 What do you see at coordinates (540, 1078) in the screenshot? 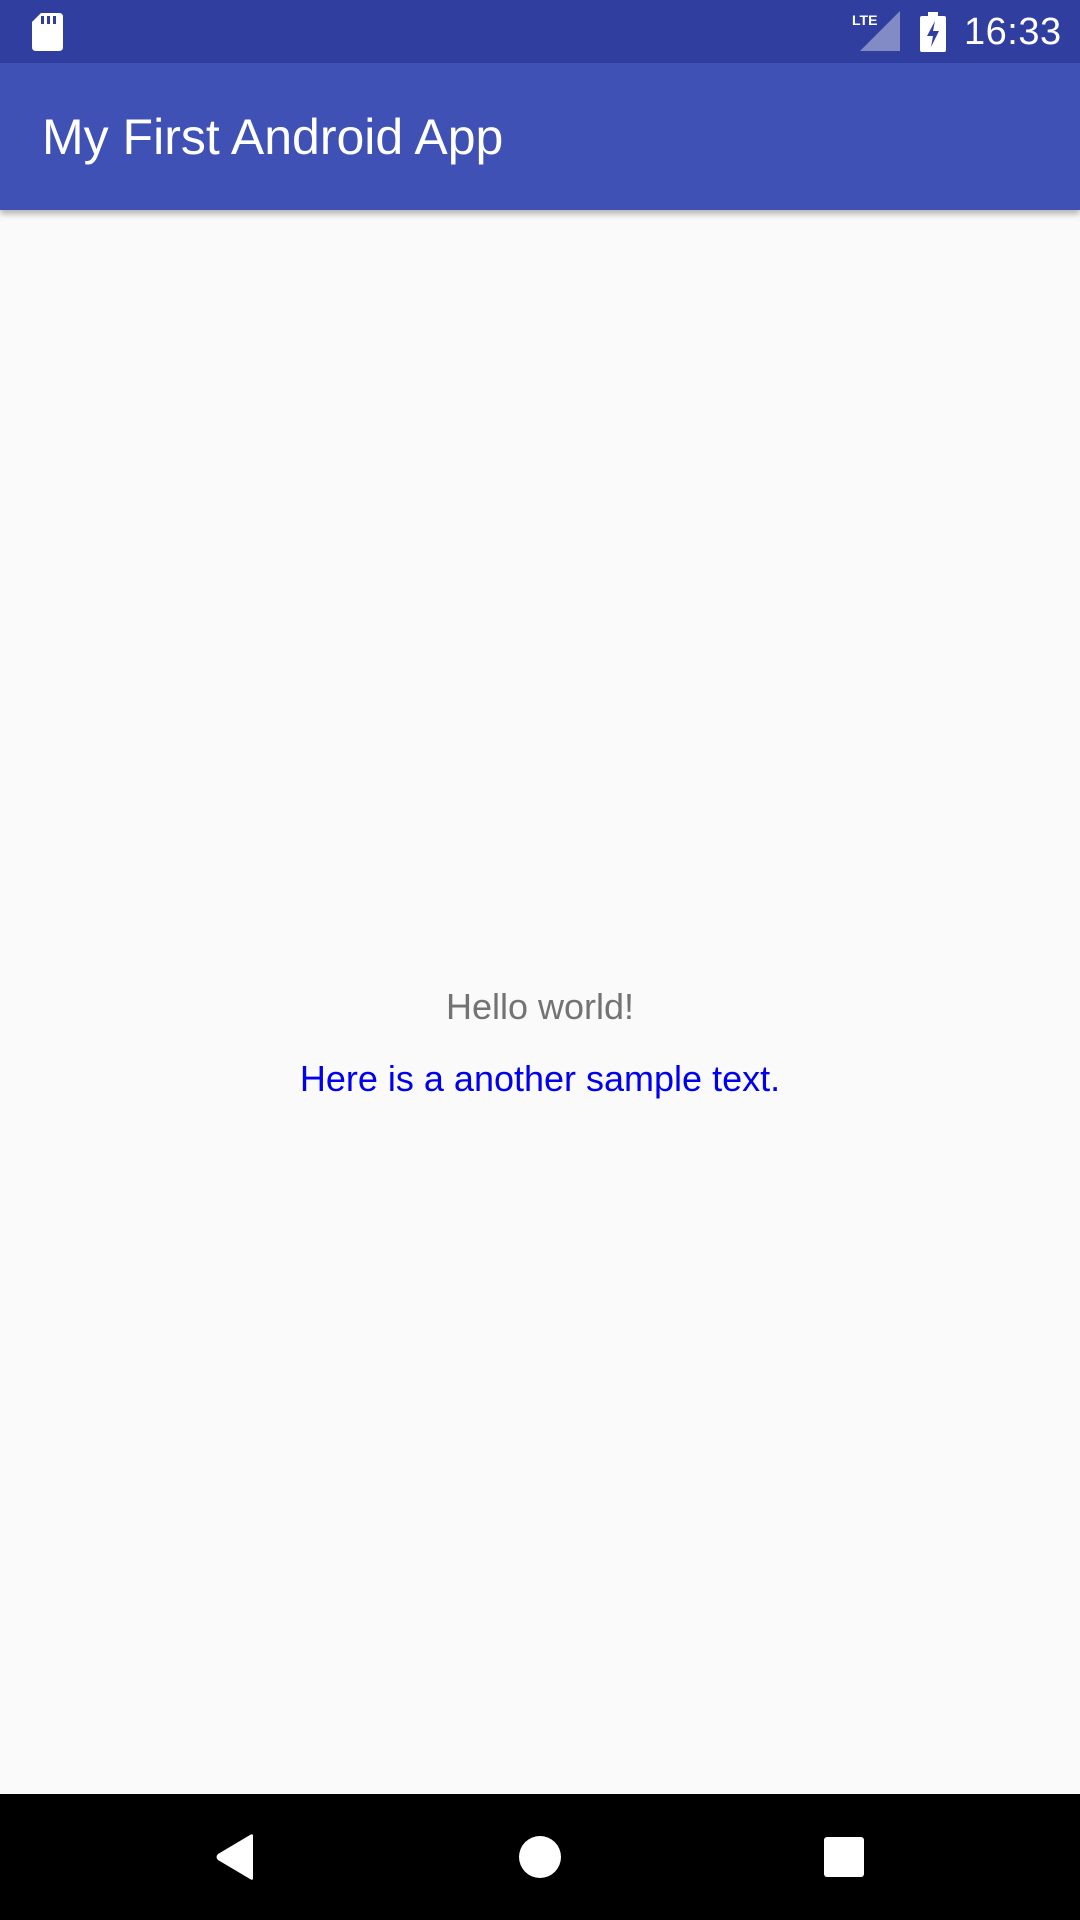
I see `sample-text: Here is a another sample text.` at bounding box center [540, 1078].